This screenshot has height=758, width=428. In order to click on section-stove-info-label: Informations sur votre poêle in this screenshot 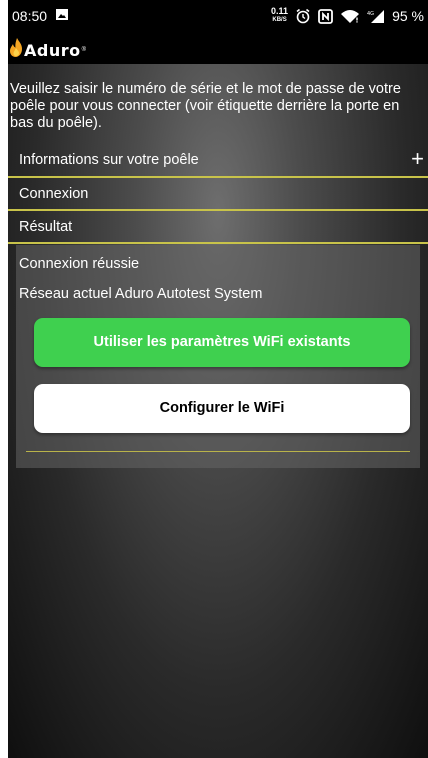, I will do `click(109, 160)`.